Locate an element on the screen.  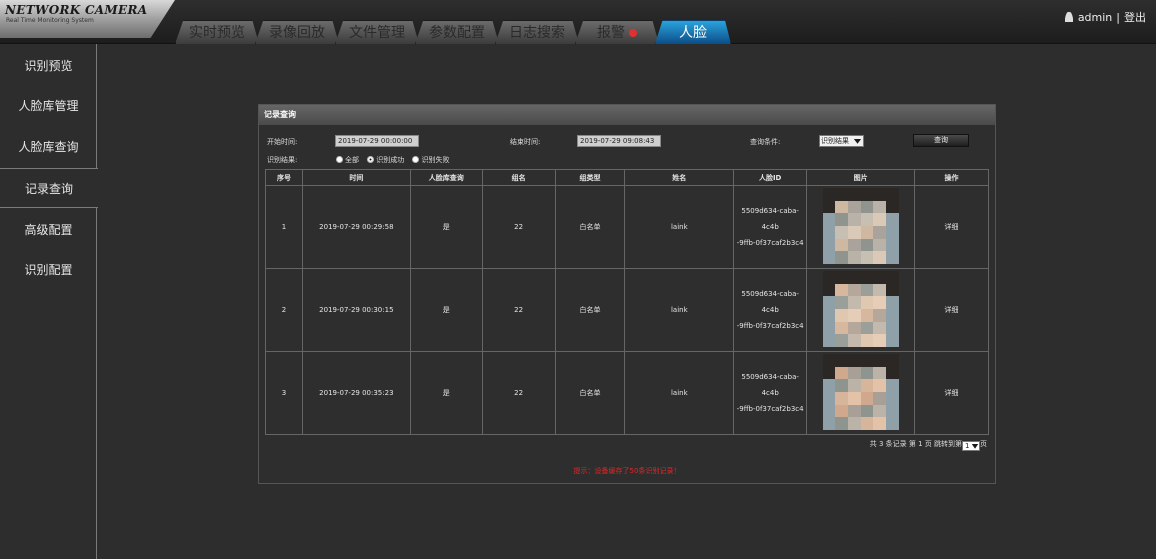
face-id-line: -9ffb-0f37caf2b3c4 is located at coordinates (770, 243).